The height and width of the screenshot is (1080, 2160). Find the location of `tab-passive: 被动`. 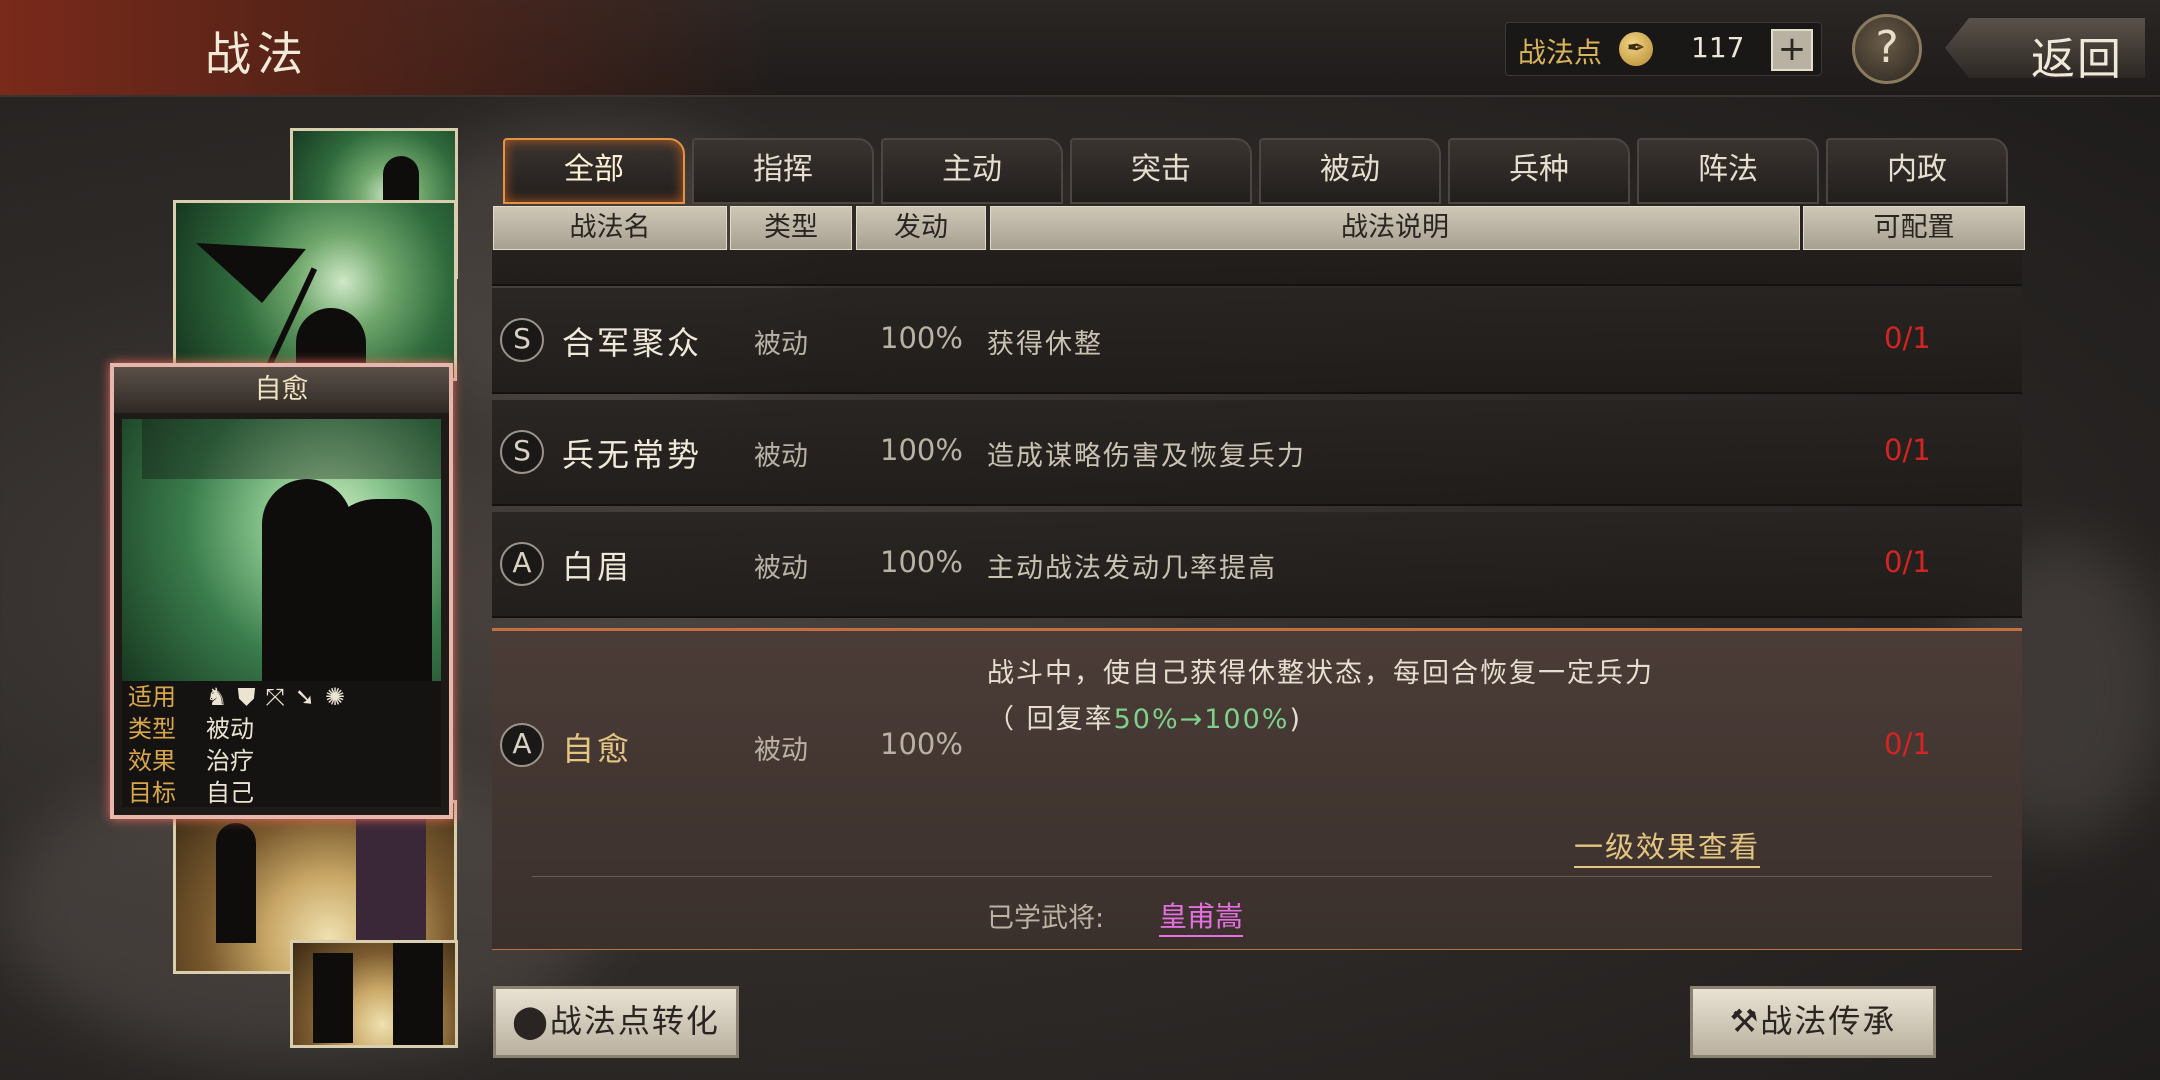

tab-passive: 被动 is located at coordinates (1350, 171).